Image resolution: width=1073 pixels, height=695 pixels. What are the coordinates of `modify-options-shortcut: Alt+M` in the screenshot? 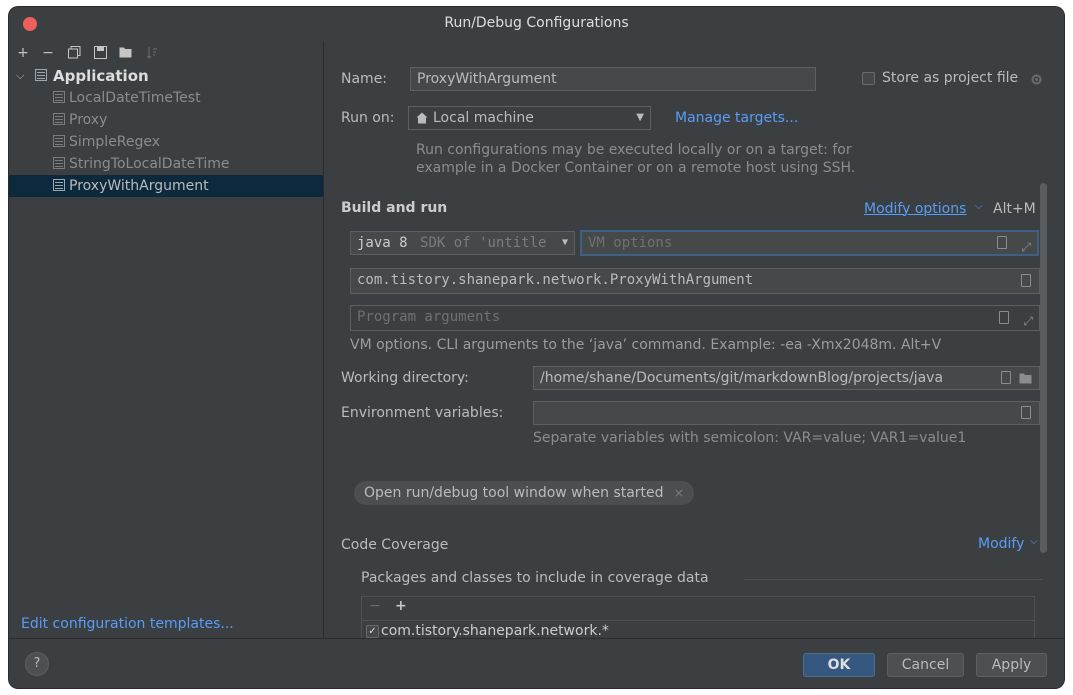 It's located at (1014, 209).